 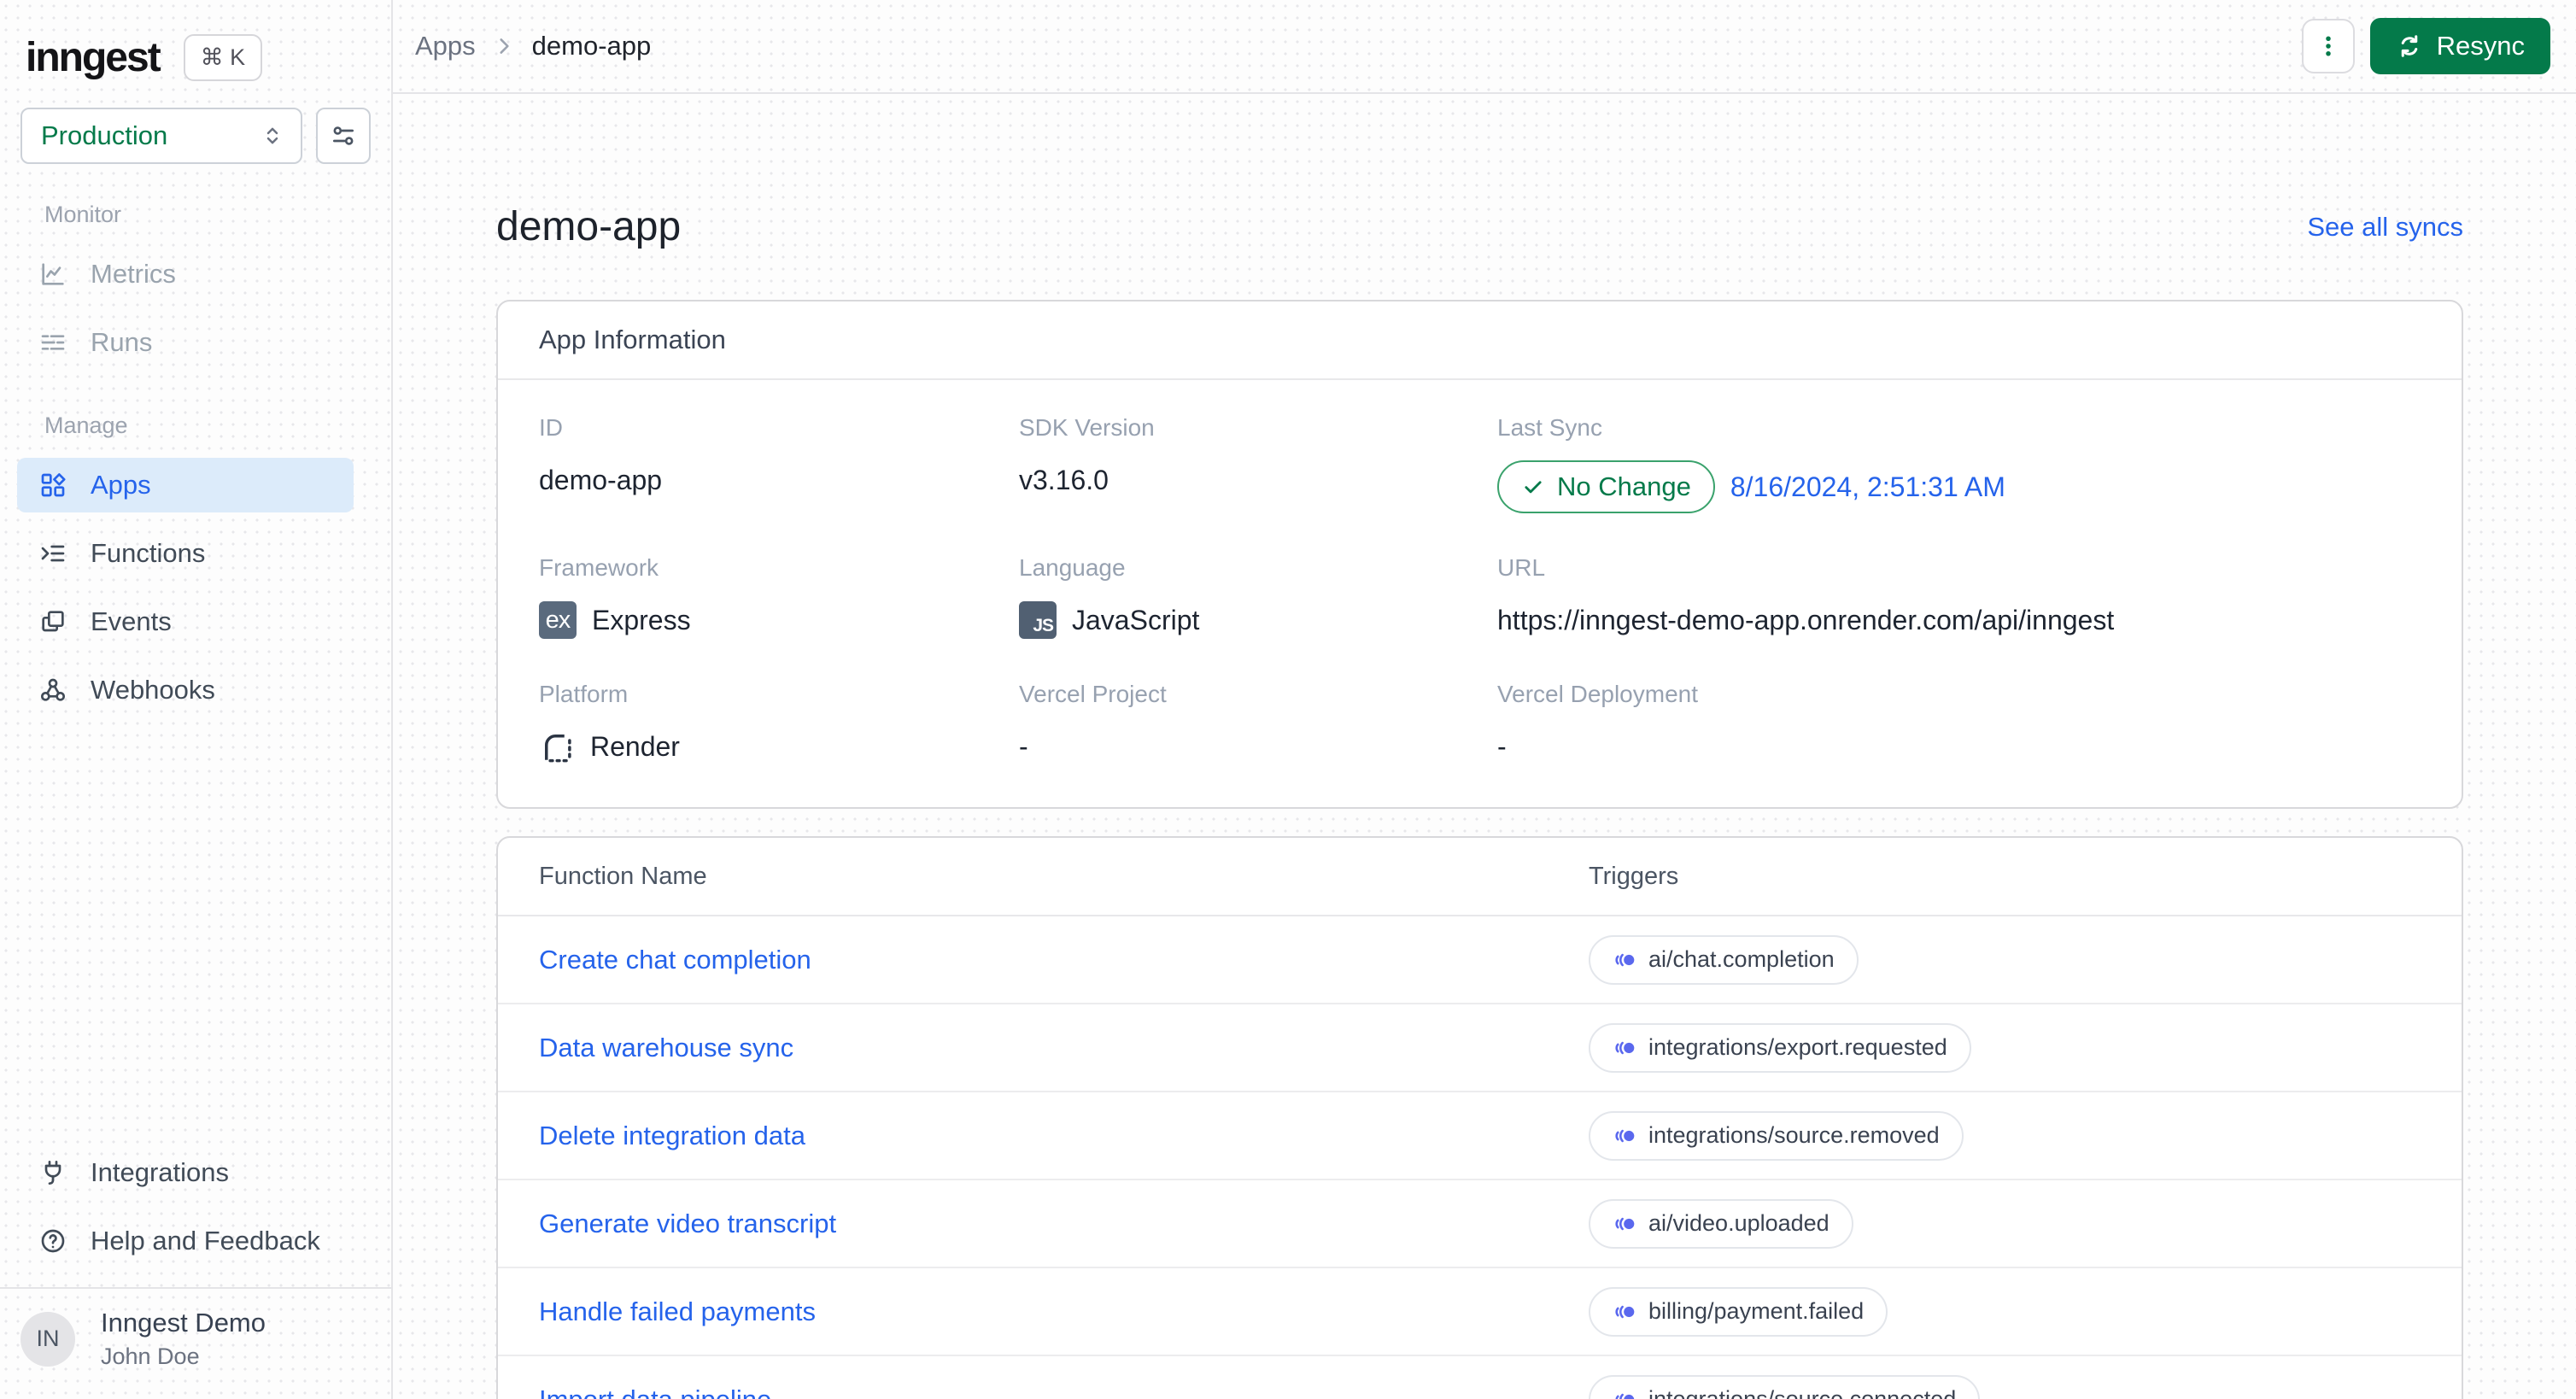 What do you see at coordinates (2409, 46) in the screenshot?
I see `sync-icon` at bounding box center [2409, 46].